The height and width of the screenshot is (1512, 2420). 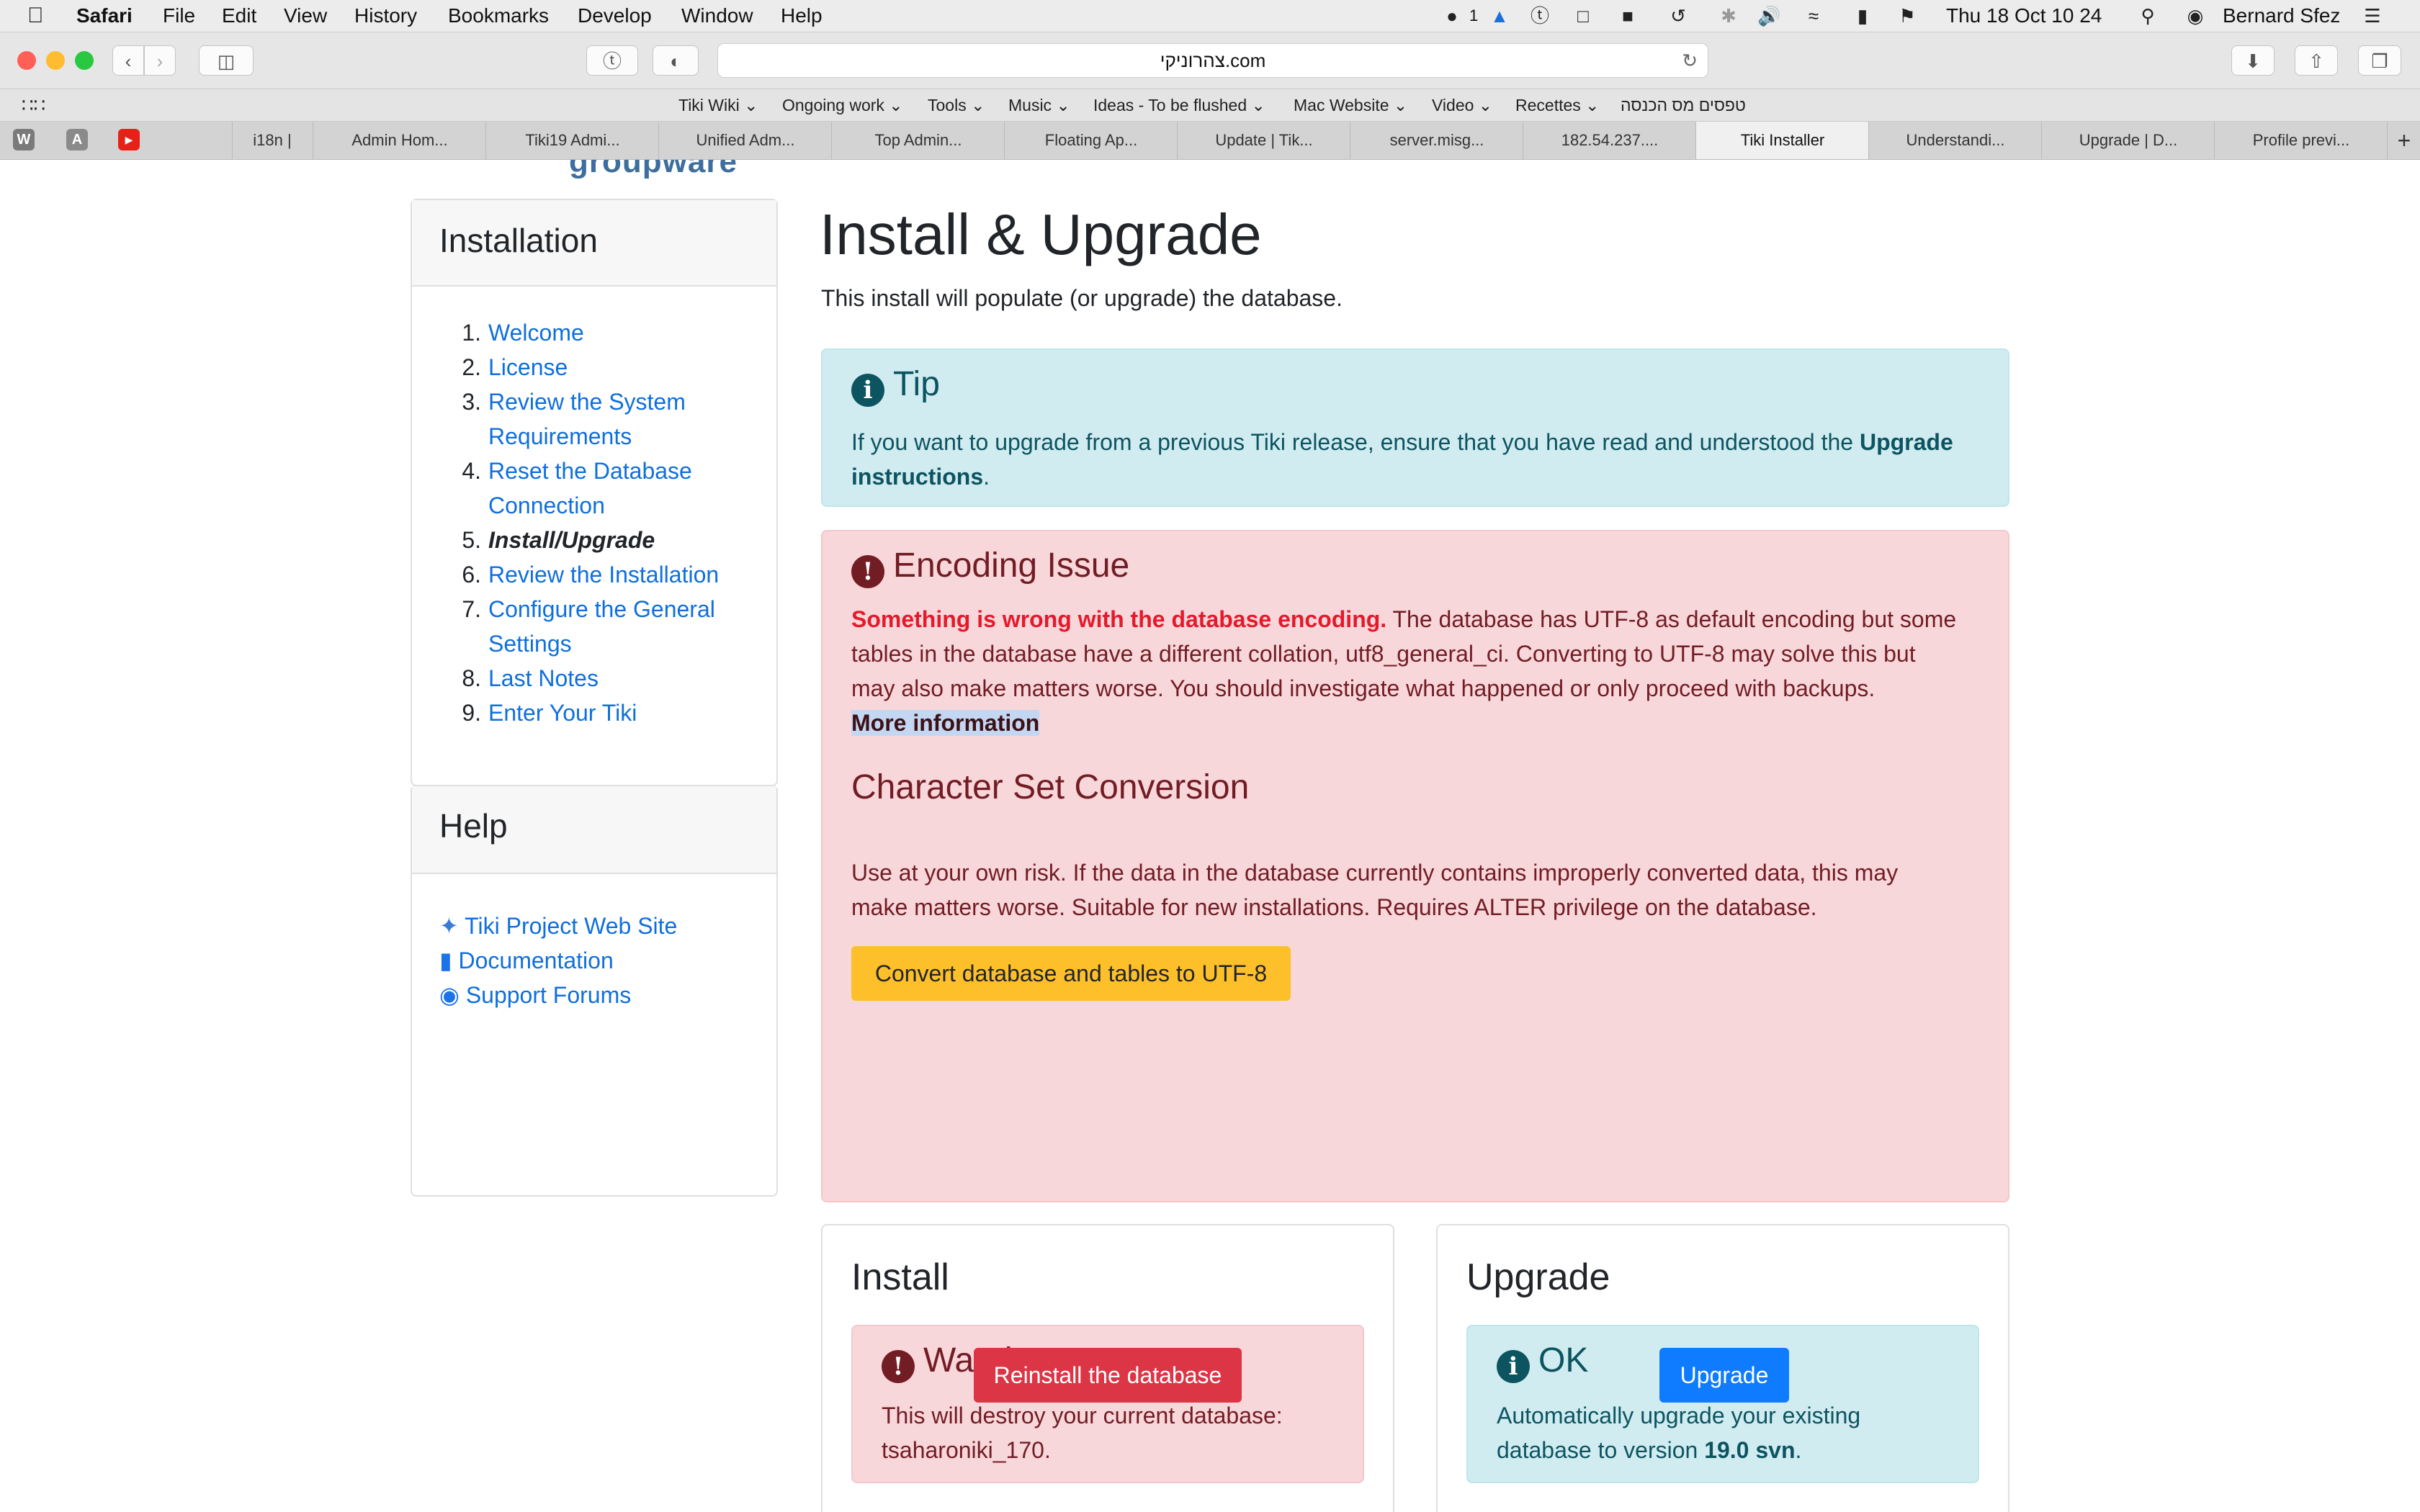 I want to click on bookmark-folder-ongoing-work: Ongoing work ⌄, so click(x=842, y=105).